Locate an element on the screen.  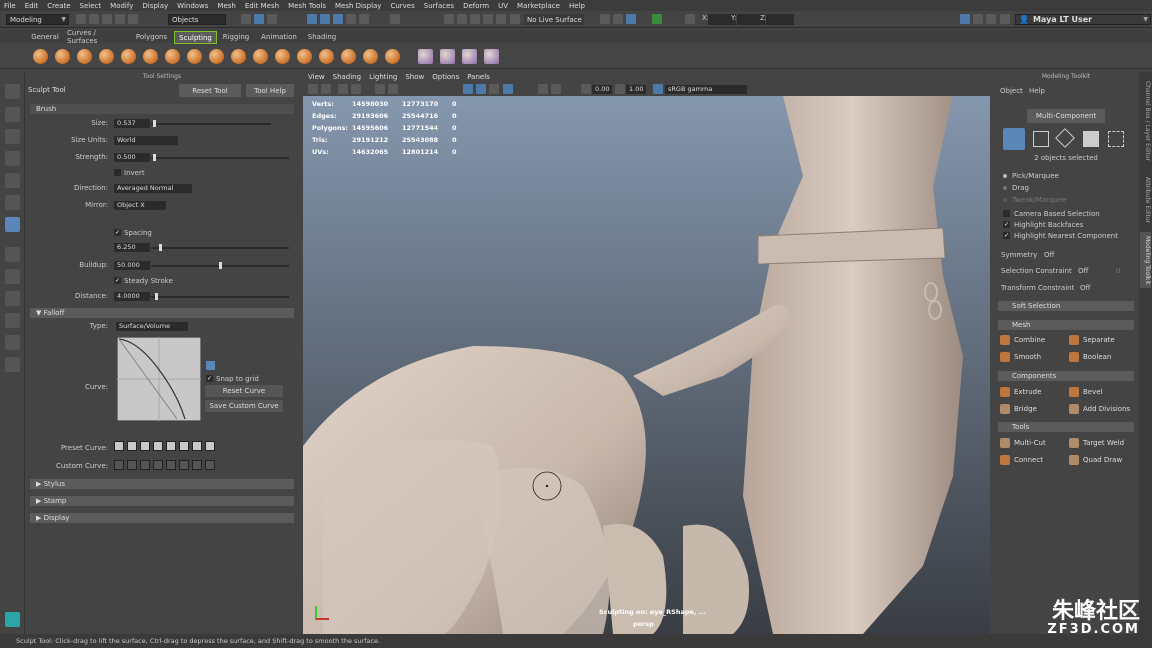
snap-curve-icon is located at coordinates (325, 19).